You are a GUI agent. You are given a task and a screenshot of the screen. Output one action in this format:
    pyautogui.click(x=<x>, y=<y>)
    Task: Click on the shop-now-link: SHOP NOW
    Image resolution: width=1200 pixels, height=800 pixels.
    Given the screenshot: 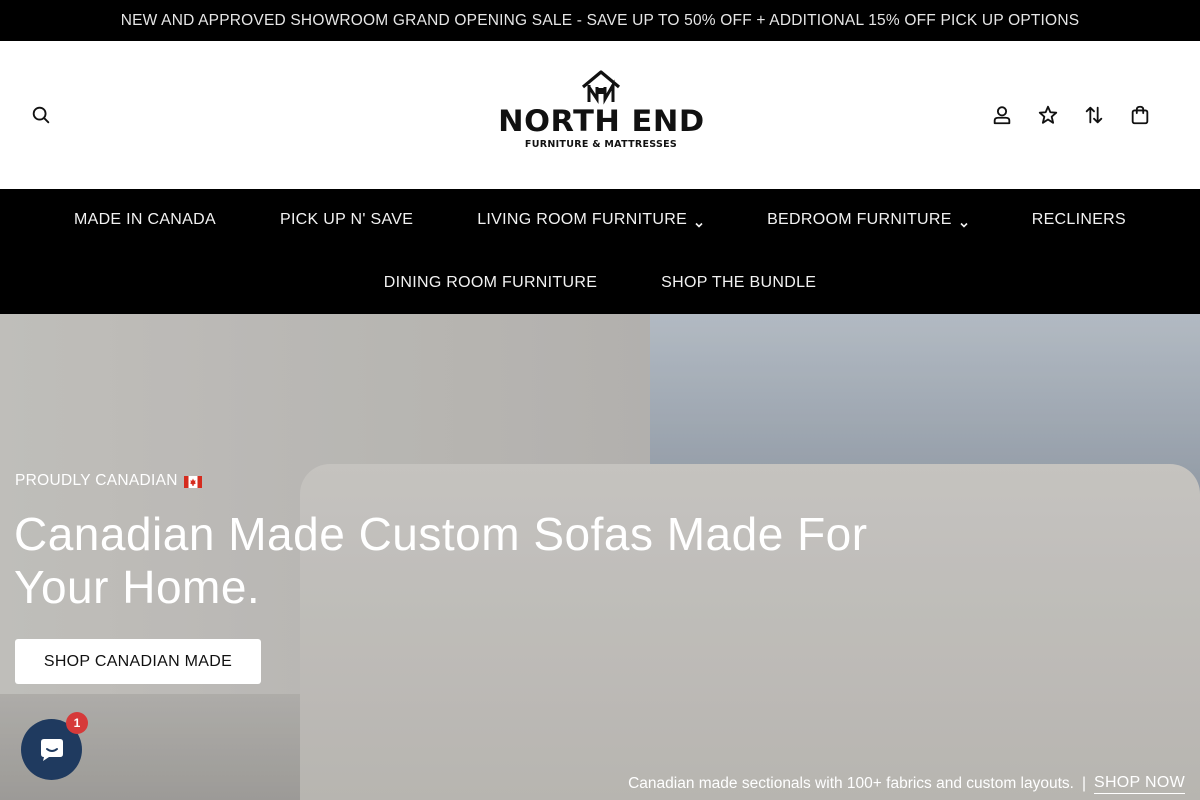 What is the action you would take?
    pyautogui.click(x=1139, y=784)
    